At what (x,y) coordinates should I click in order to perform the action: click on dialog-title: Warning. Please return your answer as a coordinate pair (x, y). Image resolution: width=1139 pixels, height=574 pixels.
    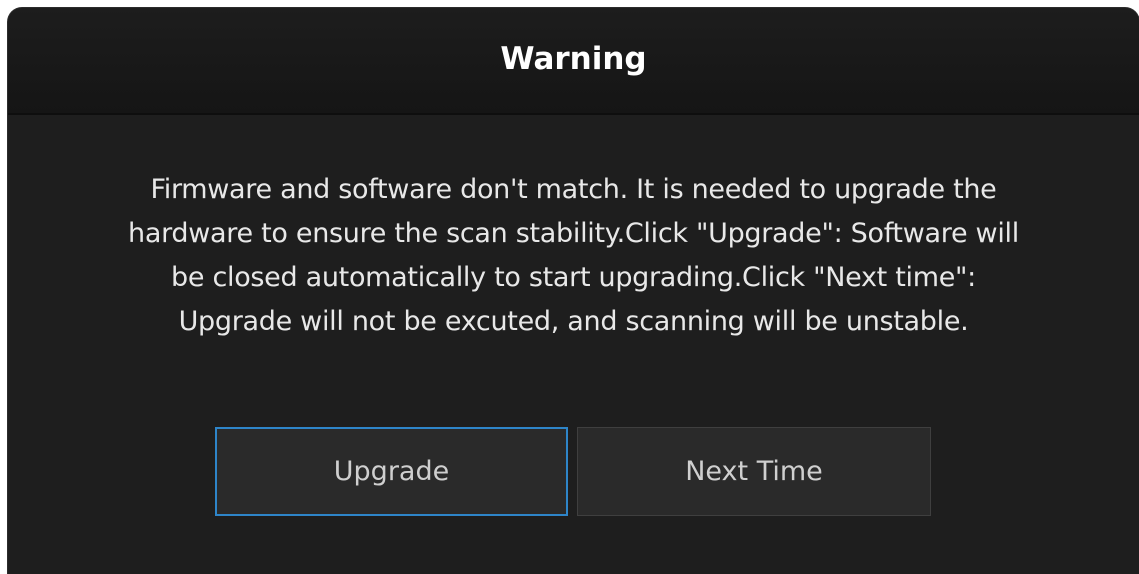
    Looking at the image, I should click on (573, 58).